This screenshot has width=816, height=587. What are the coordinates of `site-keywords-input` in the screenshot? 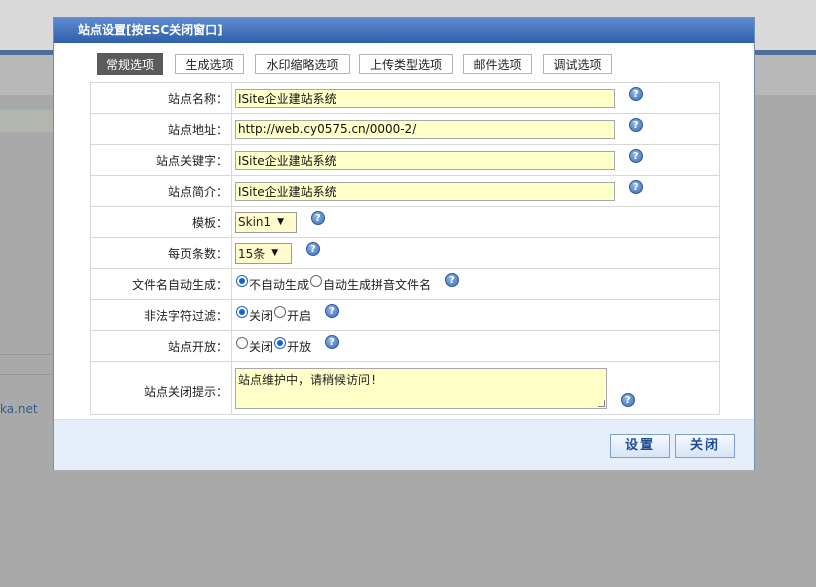 It's located at (425, 160).